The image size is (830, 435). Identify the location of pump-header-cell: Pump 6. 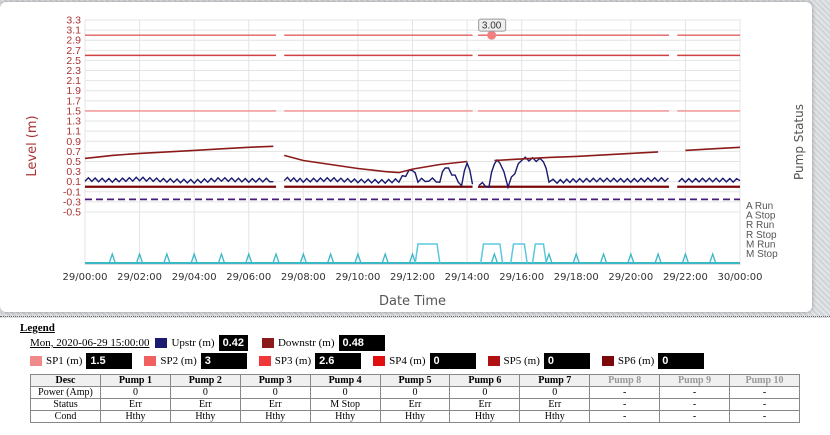
(485, 380).